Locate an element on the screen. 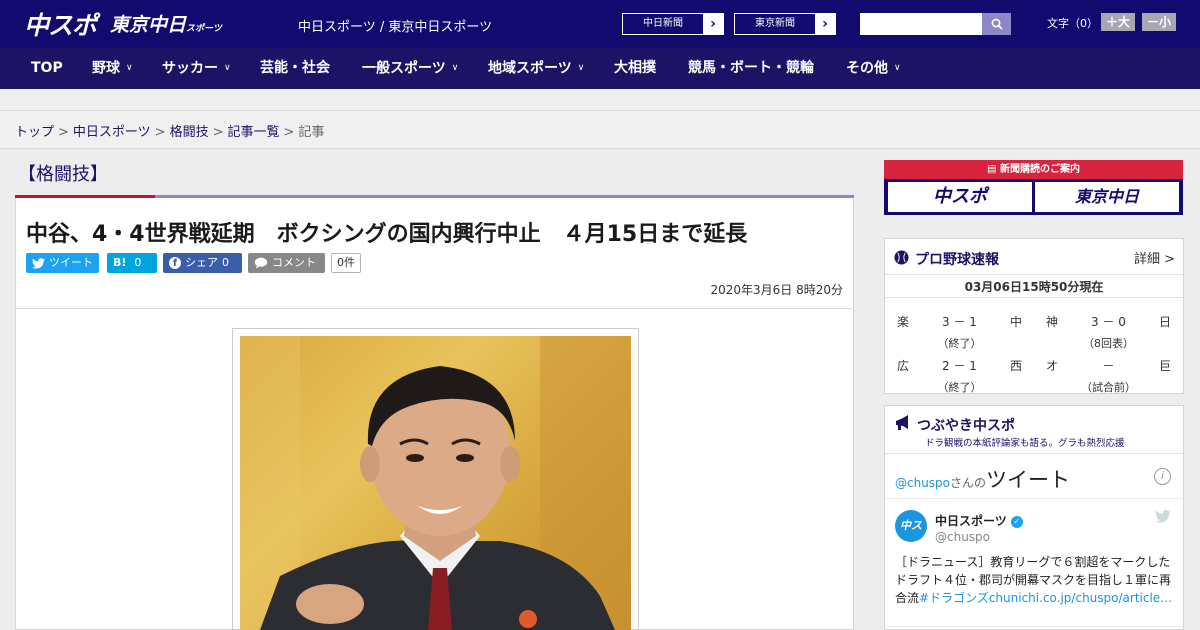 The image size is (1200, 630). font-larger-button: ＋大 is located at coordinates (1118, 22).